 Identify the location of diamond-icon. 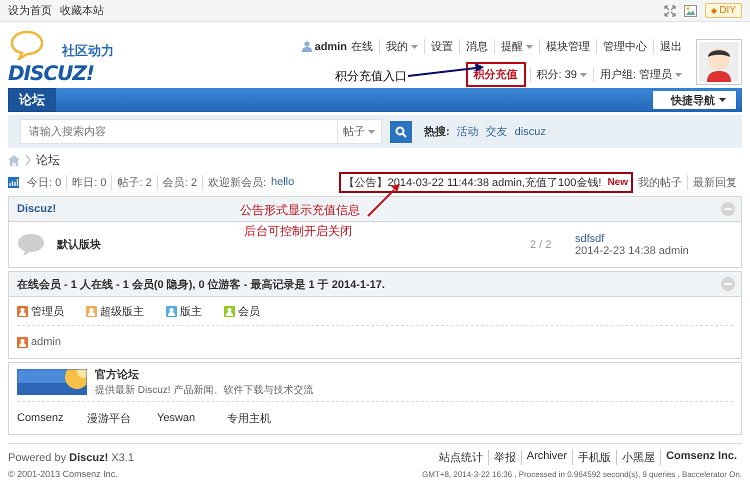
(714, 11).